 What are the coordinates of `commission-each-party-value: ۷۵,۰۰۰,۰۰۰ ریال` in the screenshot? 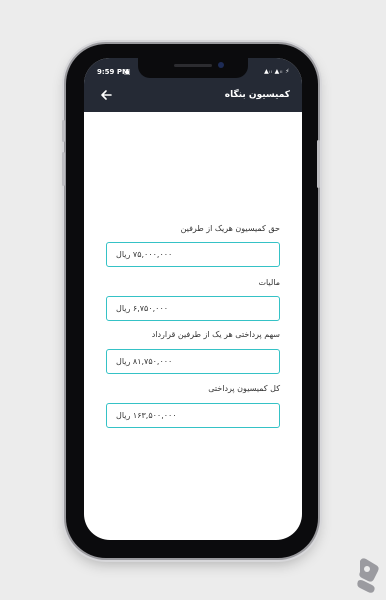 It's located at (144, 254).